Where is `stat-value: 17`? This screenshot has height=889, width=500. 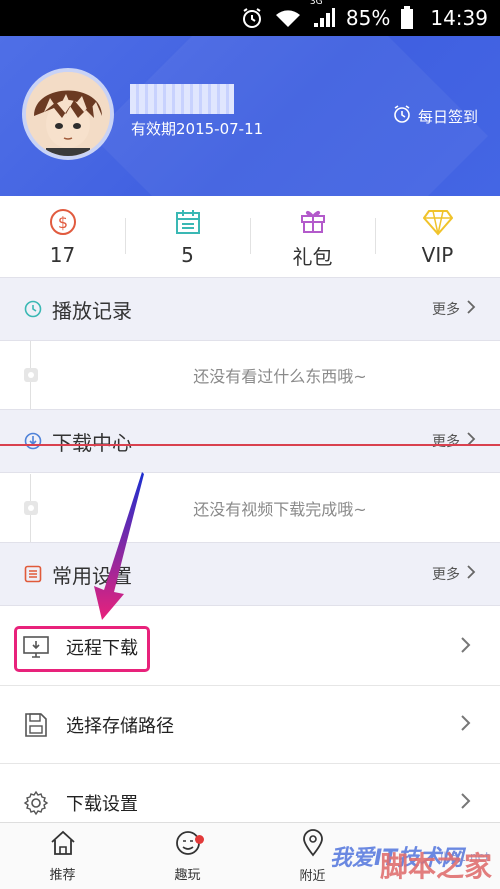 stat-value: 17 is located at coordinates (62, 255).